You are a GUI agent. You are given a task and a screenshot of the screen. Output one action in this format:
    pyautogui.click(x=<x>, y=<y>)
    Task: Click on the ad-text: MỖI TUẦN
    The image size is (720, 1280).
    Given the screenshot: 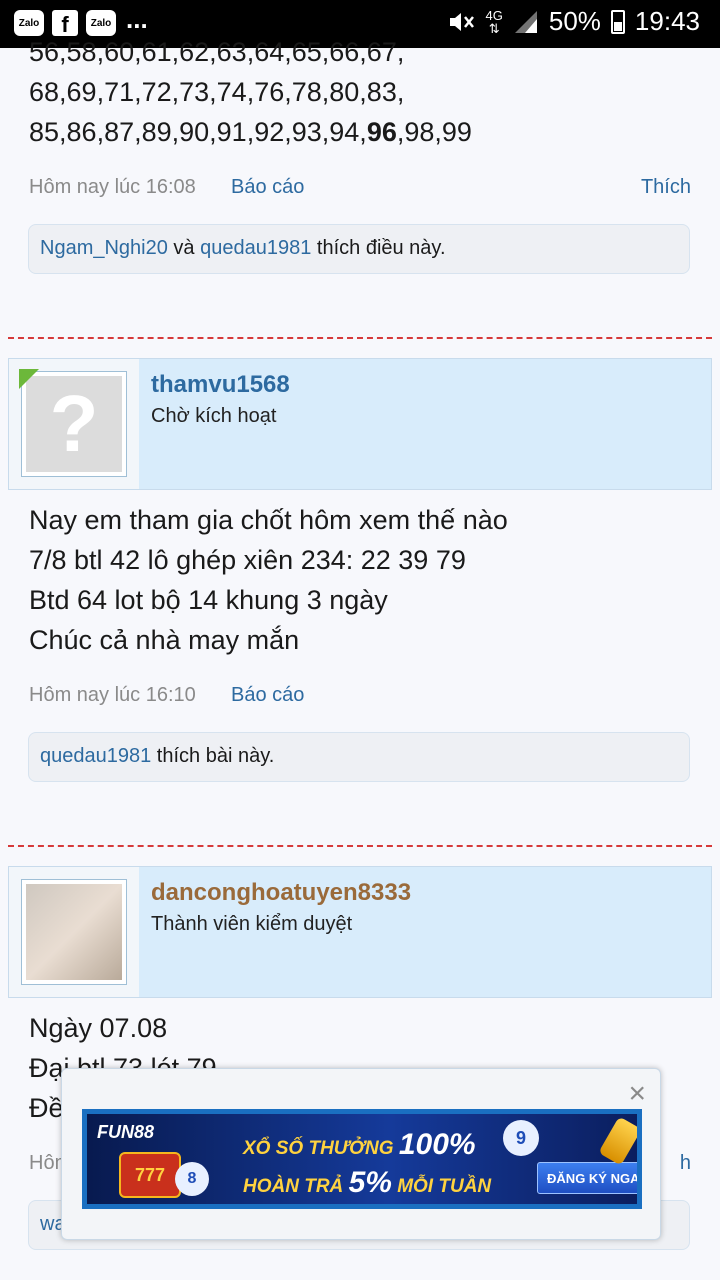 What is the action you would take?
    pyautogui.click(x=441, y=1186)
    